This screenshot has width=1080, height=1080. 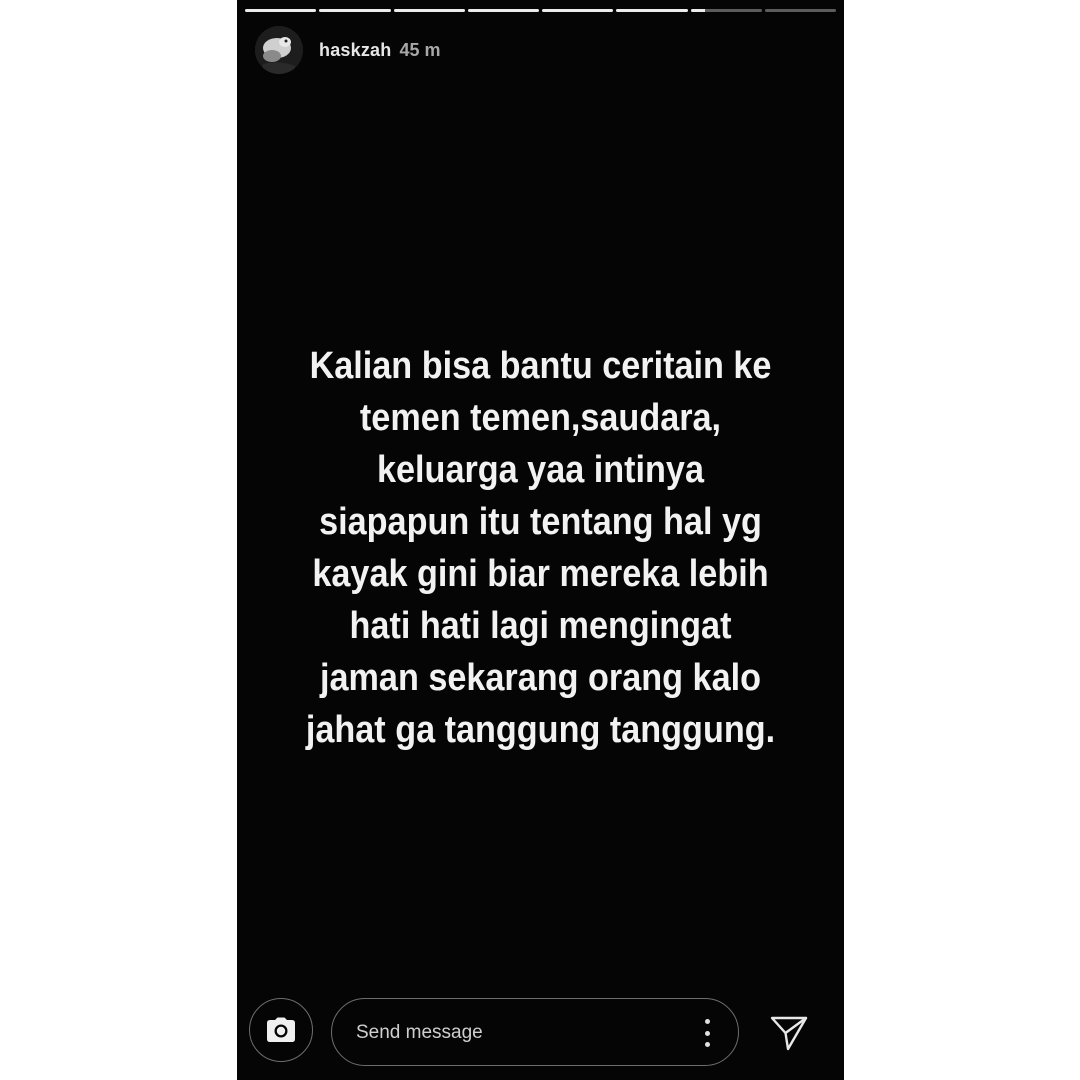 What do you see at coordinates (420, 49) in the screenshot?
I see `post-time: 45 m` at bounding box center [420, 49].